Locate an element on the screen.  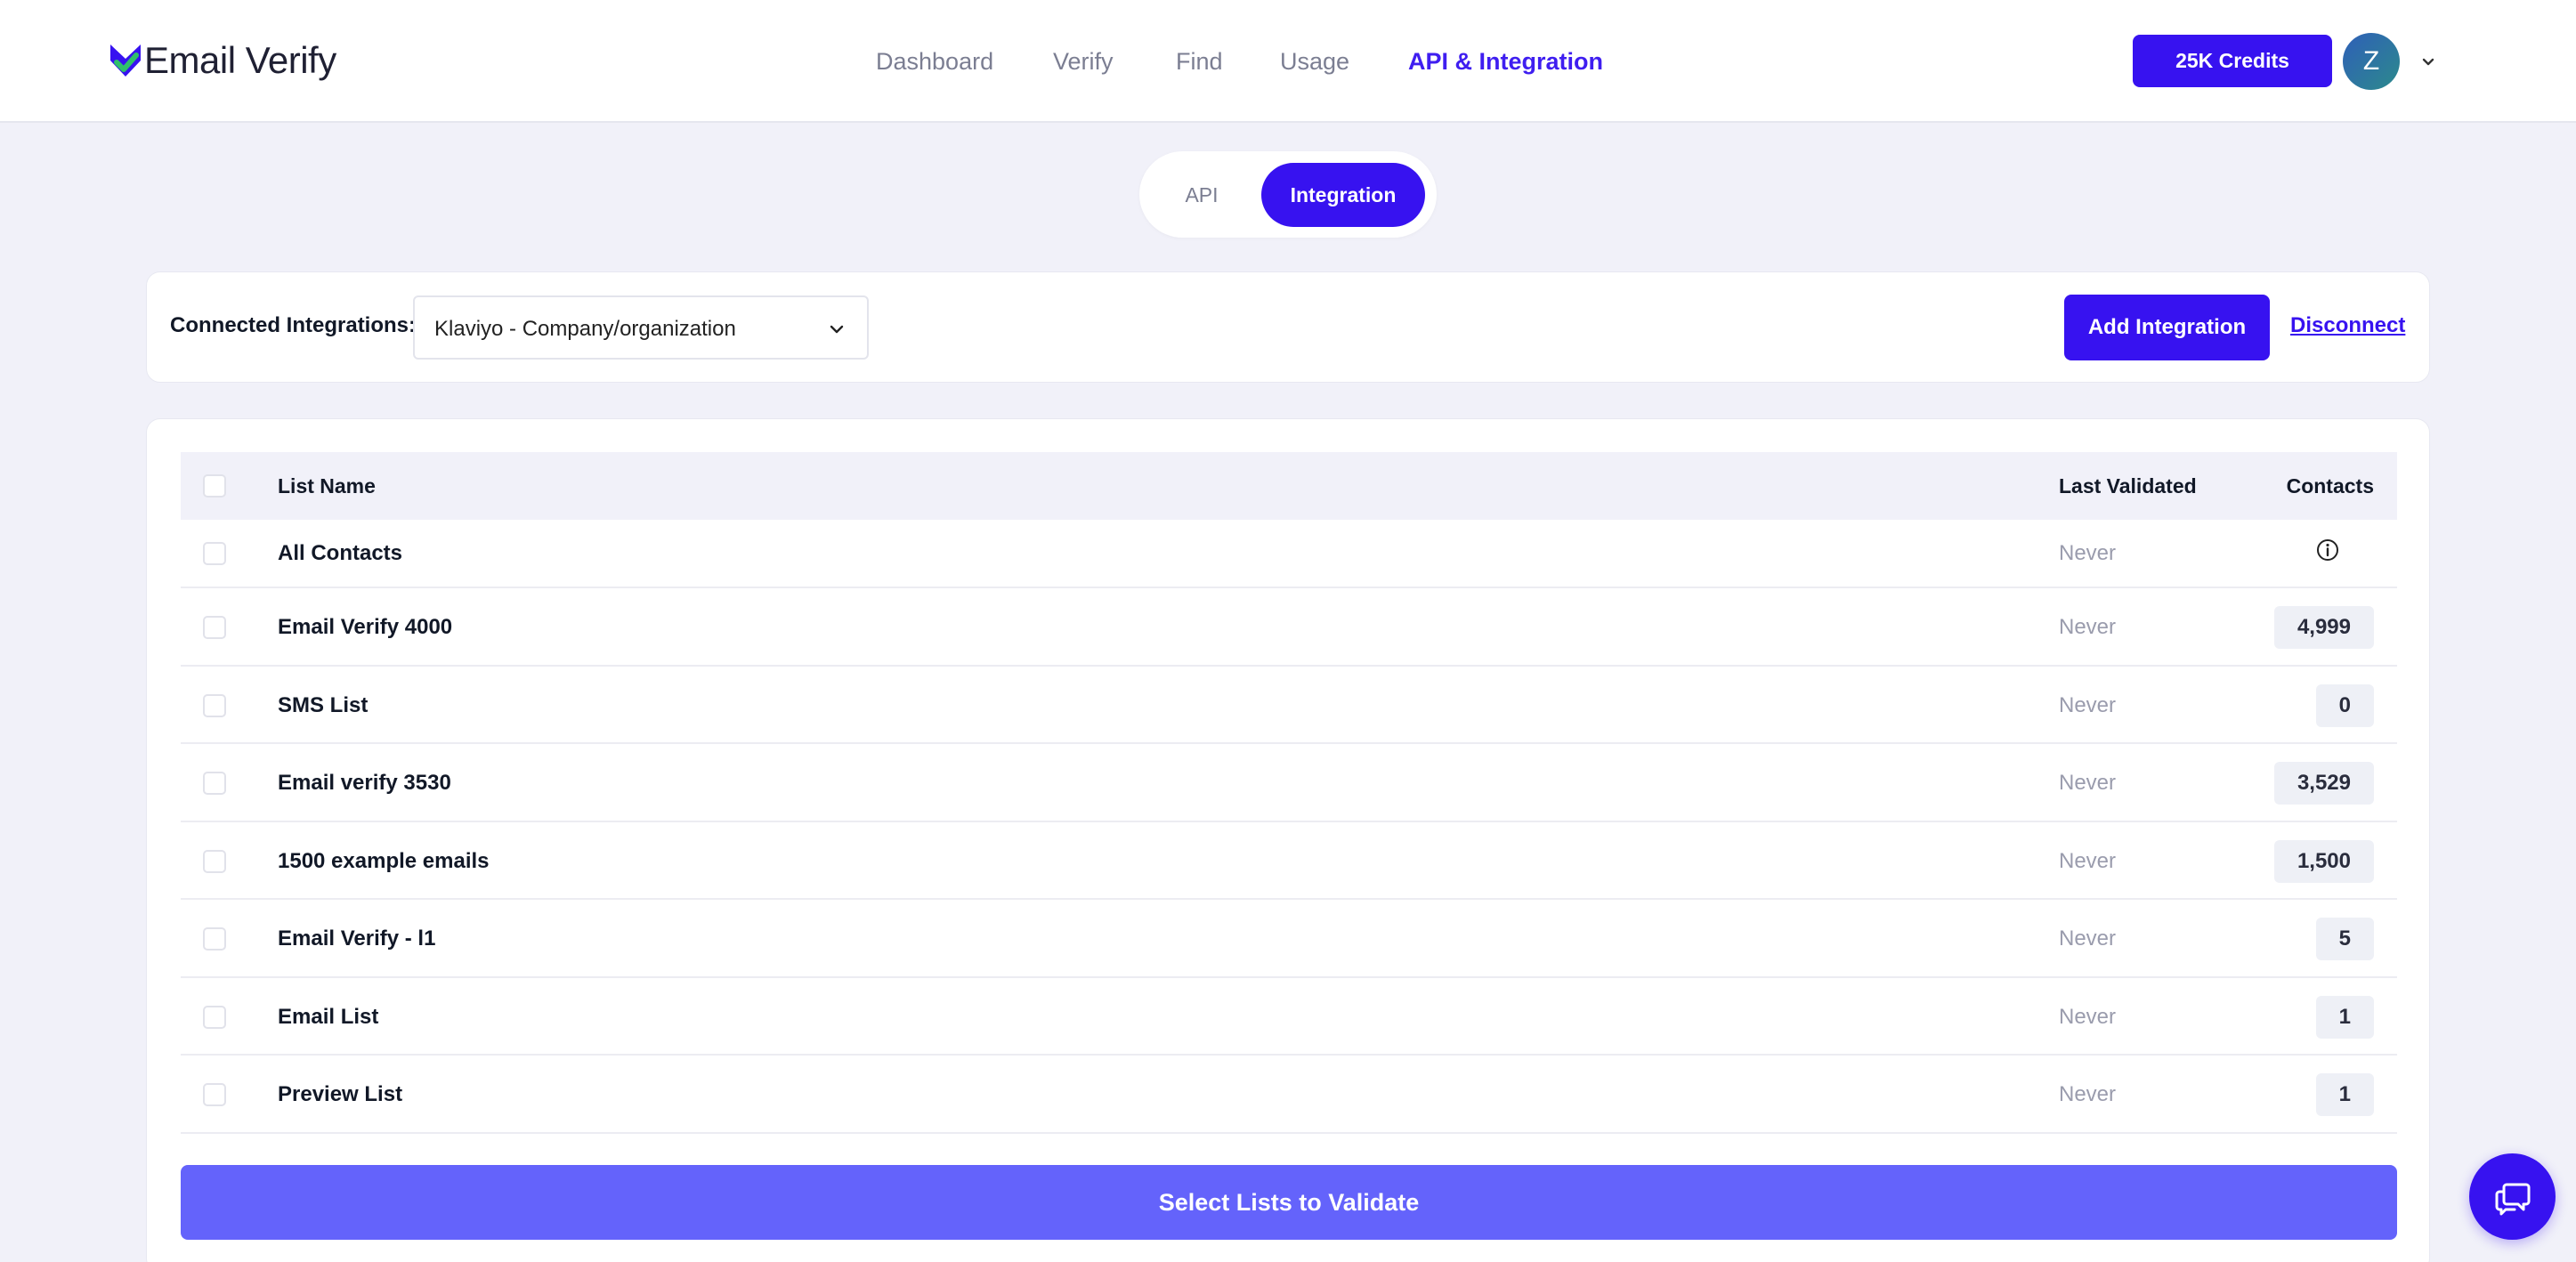
list-name: Email Verify 4000 is located at coordinates (366, 627).